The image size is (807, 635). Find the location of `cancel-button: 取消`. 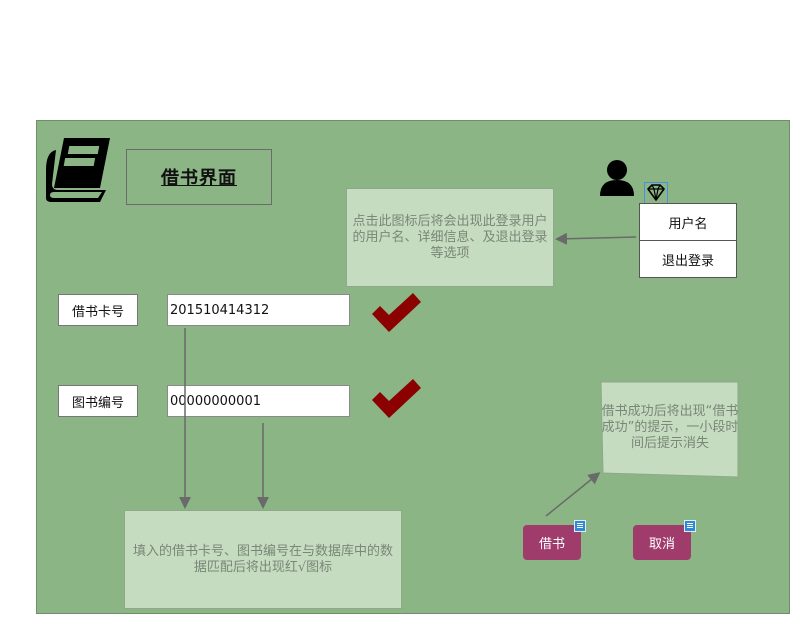

cancel-button: 取消 is located at coordinates (662, 542).